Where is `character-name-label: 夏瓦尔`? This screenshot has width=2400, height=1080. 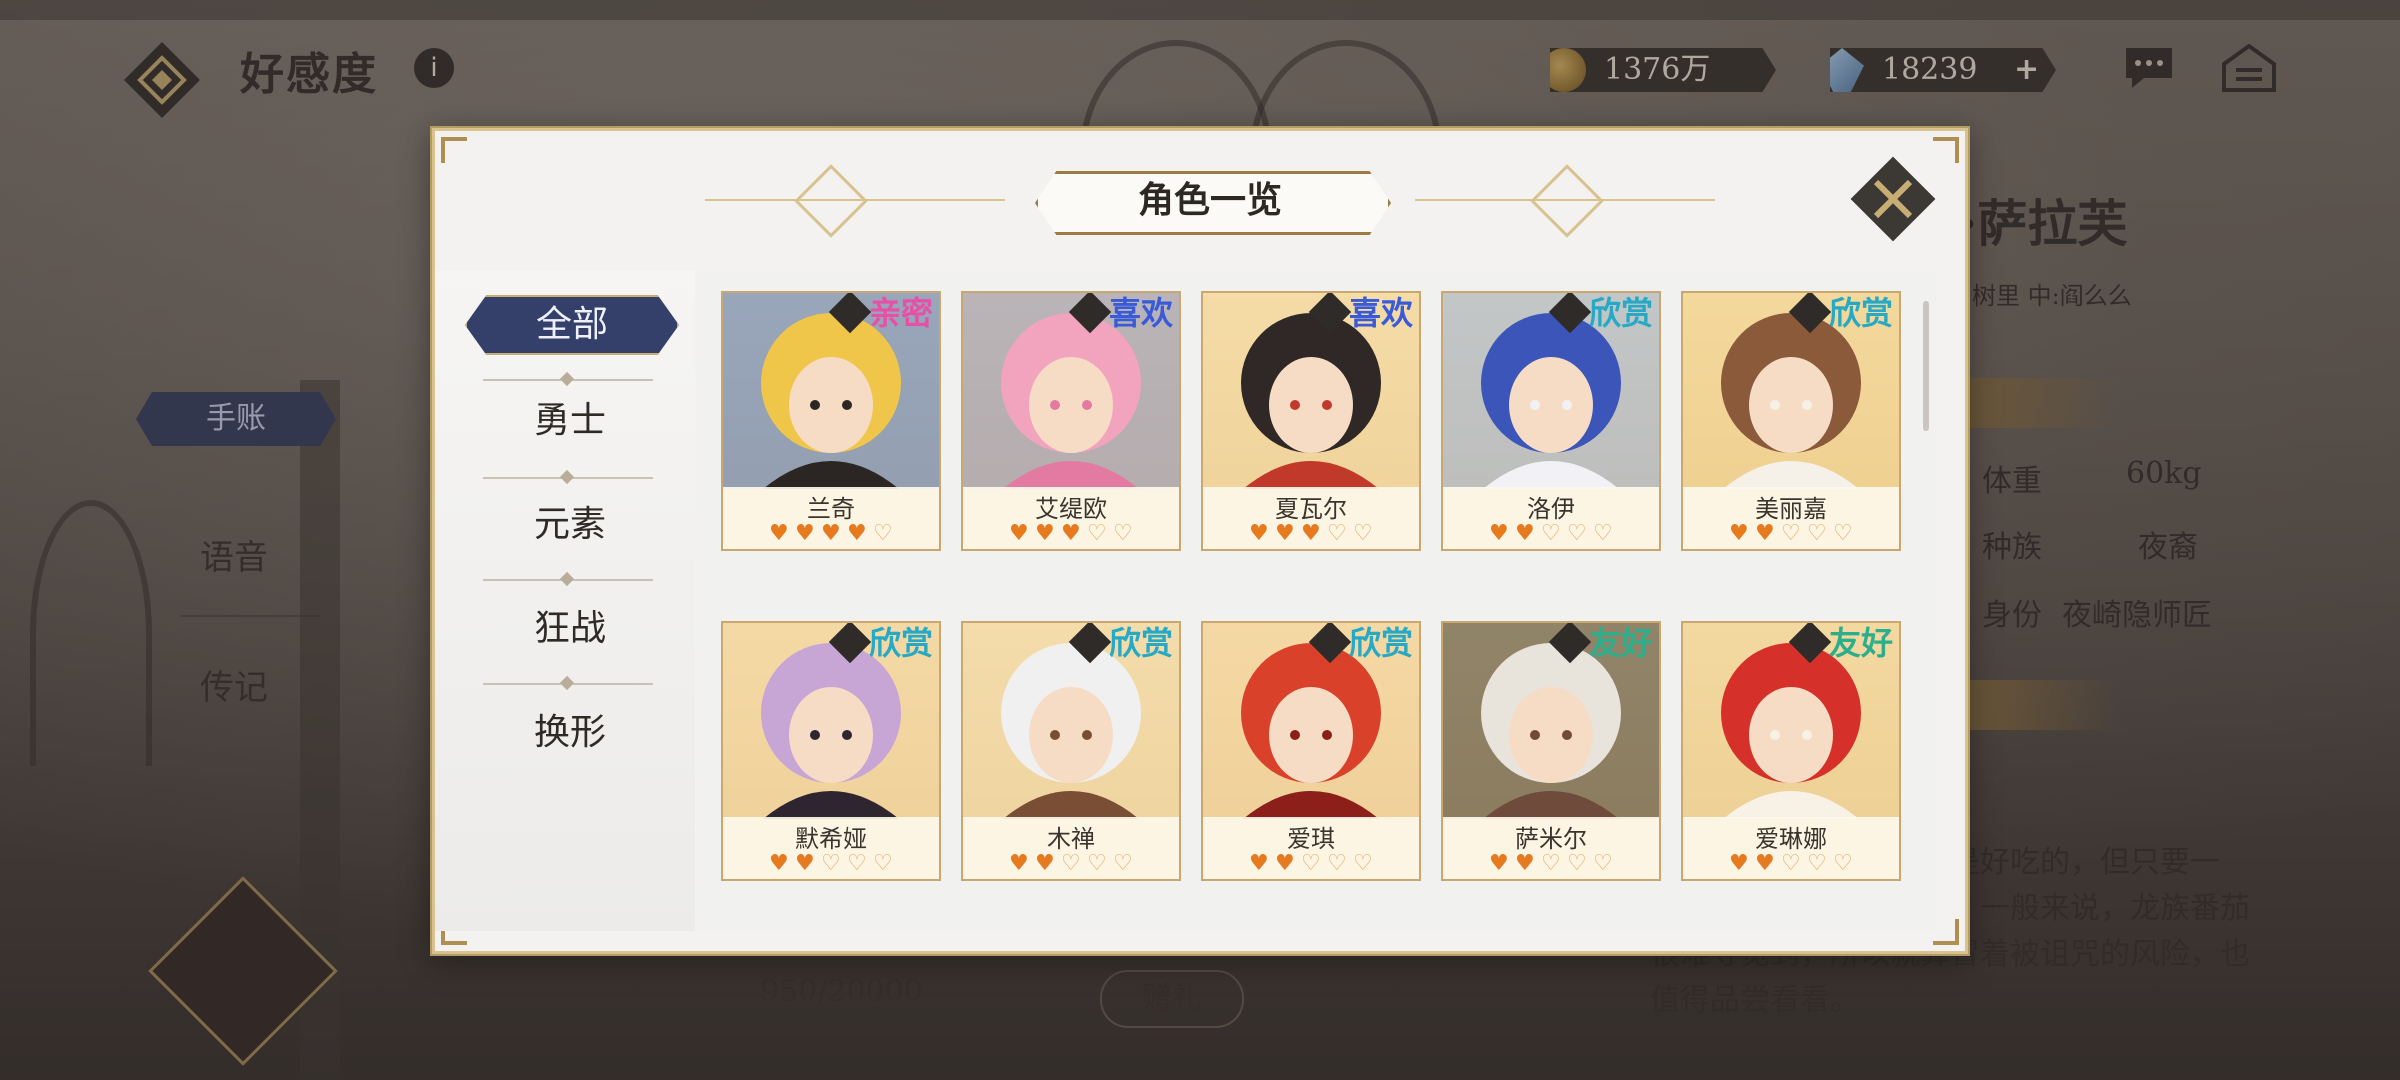
character-name-label: 夏瓦尔 is located at coordinates (1311, 509).